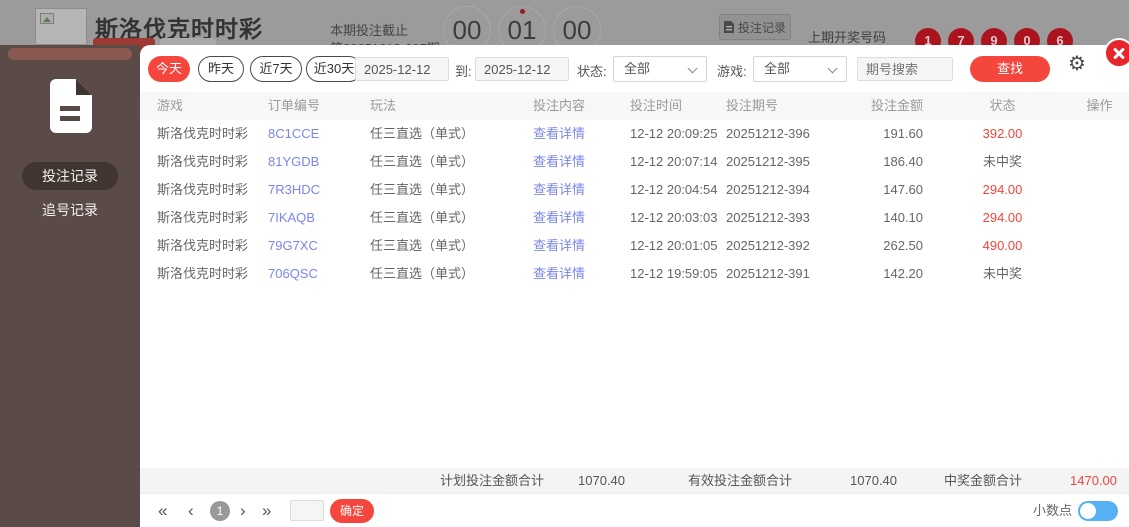 The image size is (1129, 527). Describe the element at coordinates (71, 106) in the screenshot. I see `records-document-icon` at that location.